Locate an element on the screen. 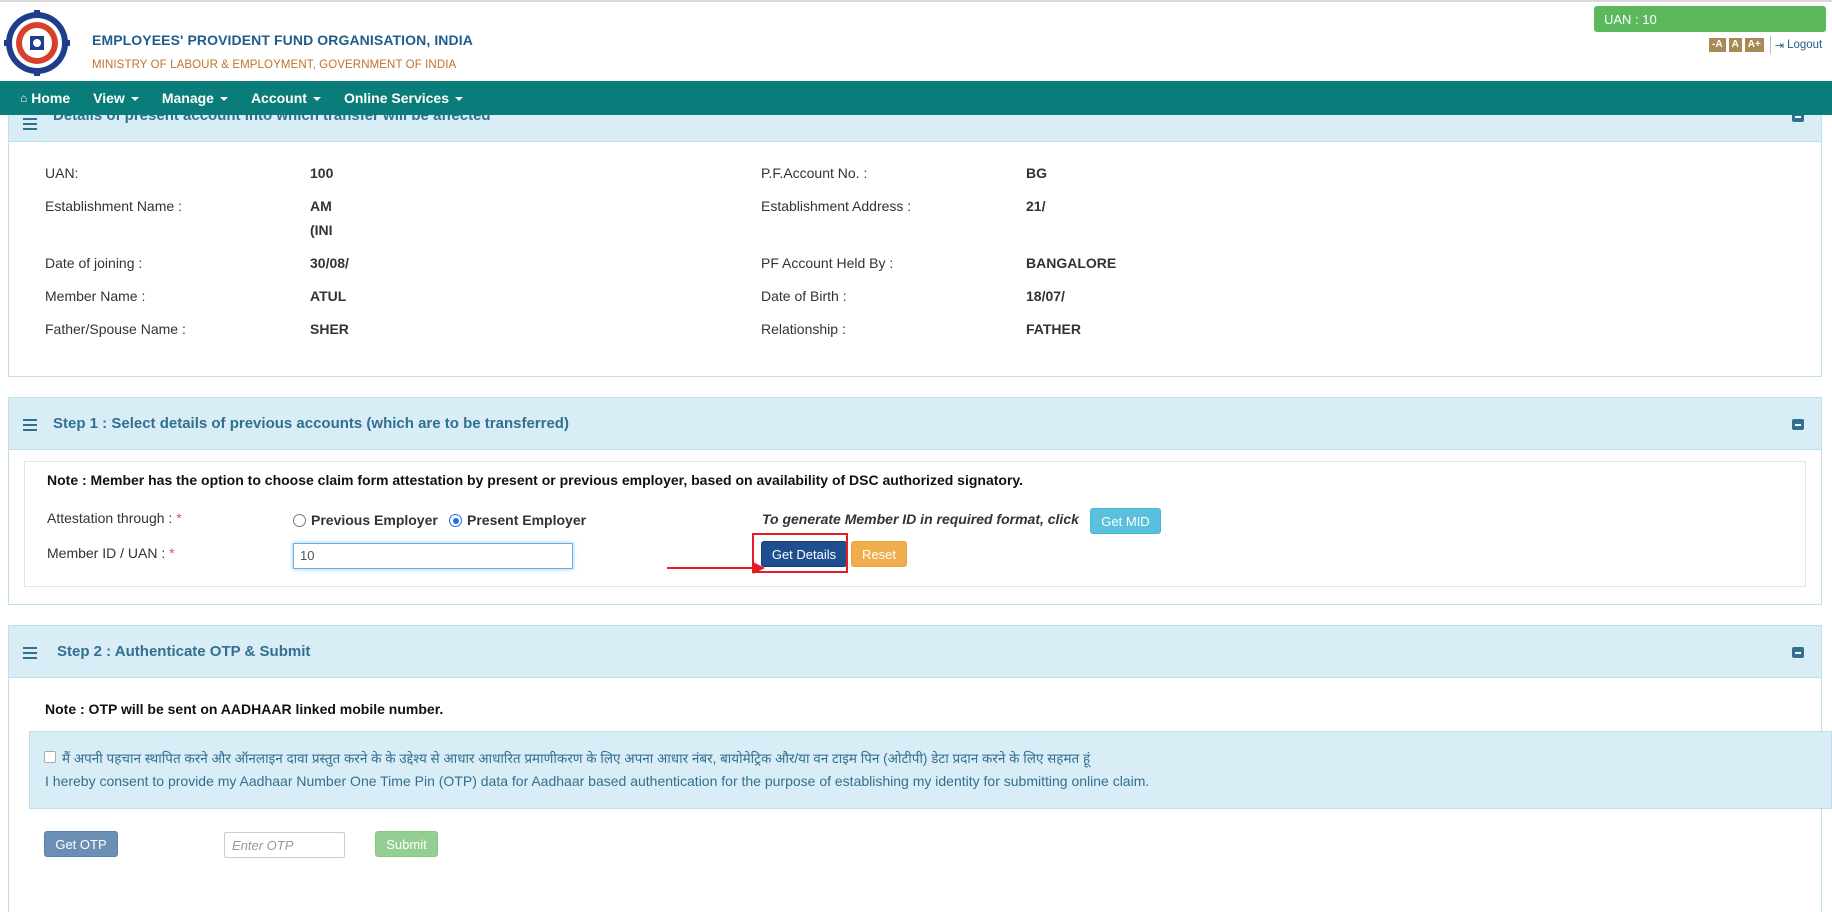  nav-online-services: Online Services is located at coordinates (407, 98).